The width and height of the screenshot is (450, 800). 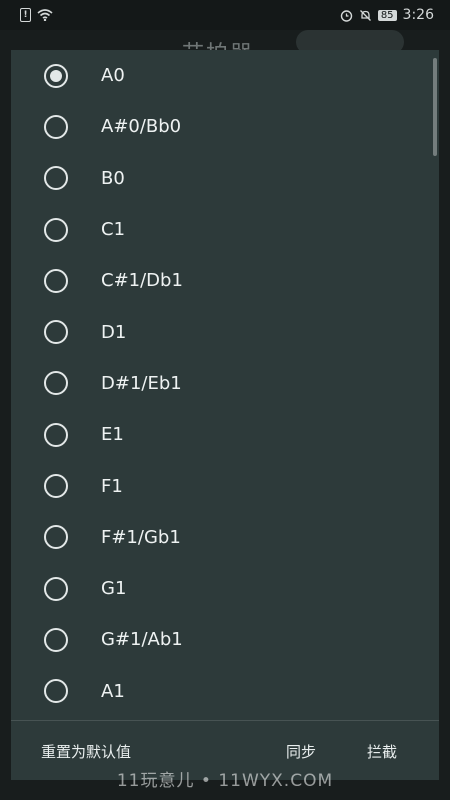 What do you see at coordinates (112, 486) in the screenshot?
I see `note-option-label: F1` at bounding box center [112, 486].